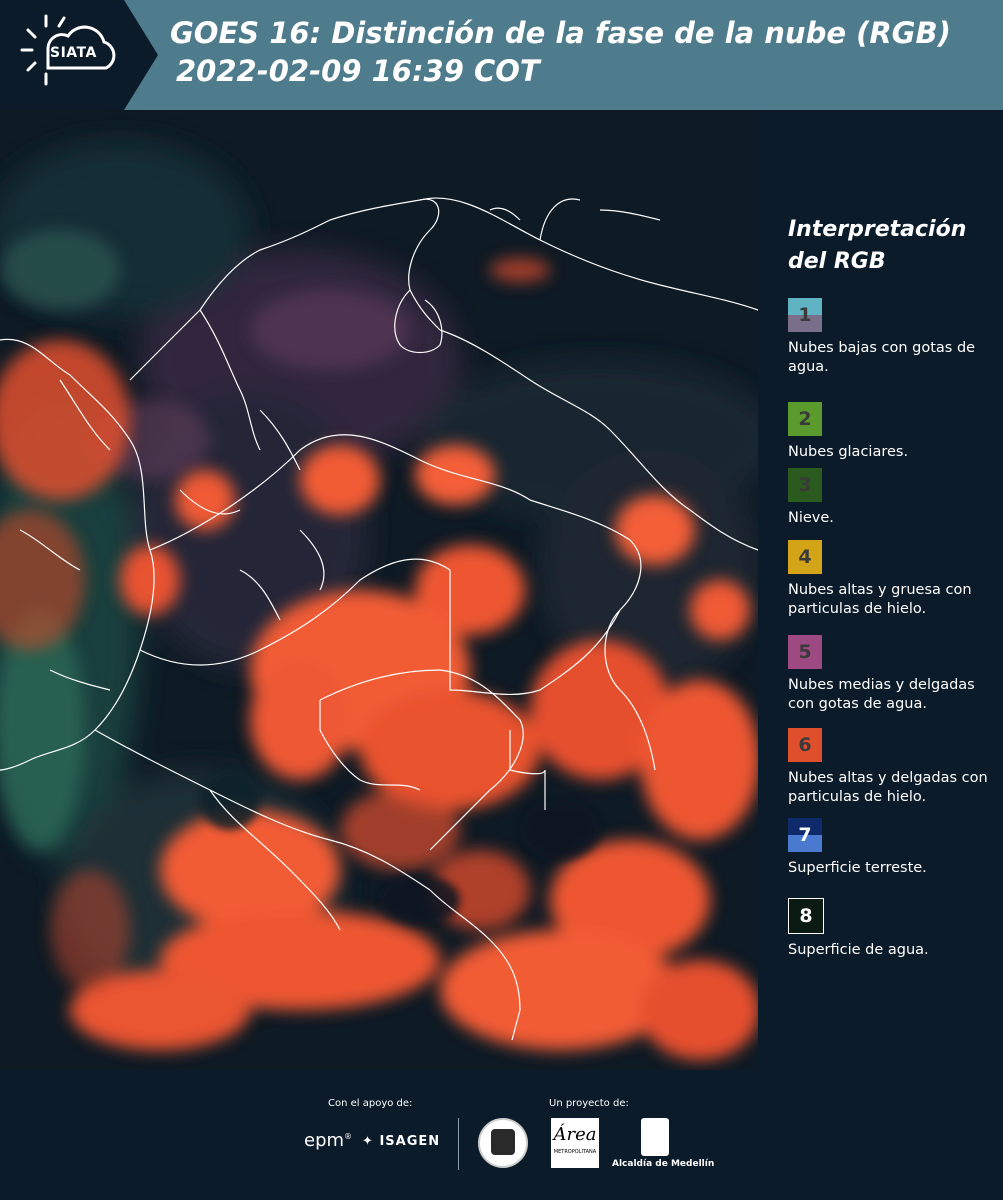 Image resolution: width=1003 pixels, height=1200 pixels. I want to click on legend-swatch: 4, so click(805, 557).